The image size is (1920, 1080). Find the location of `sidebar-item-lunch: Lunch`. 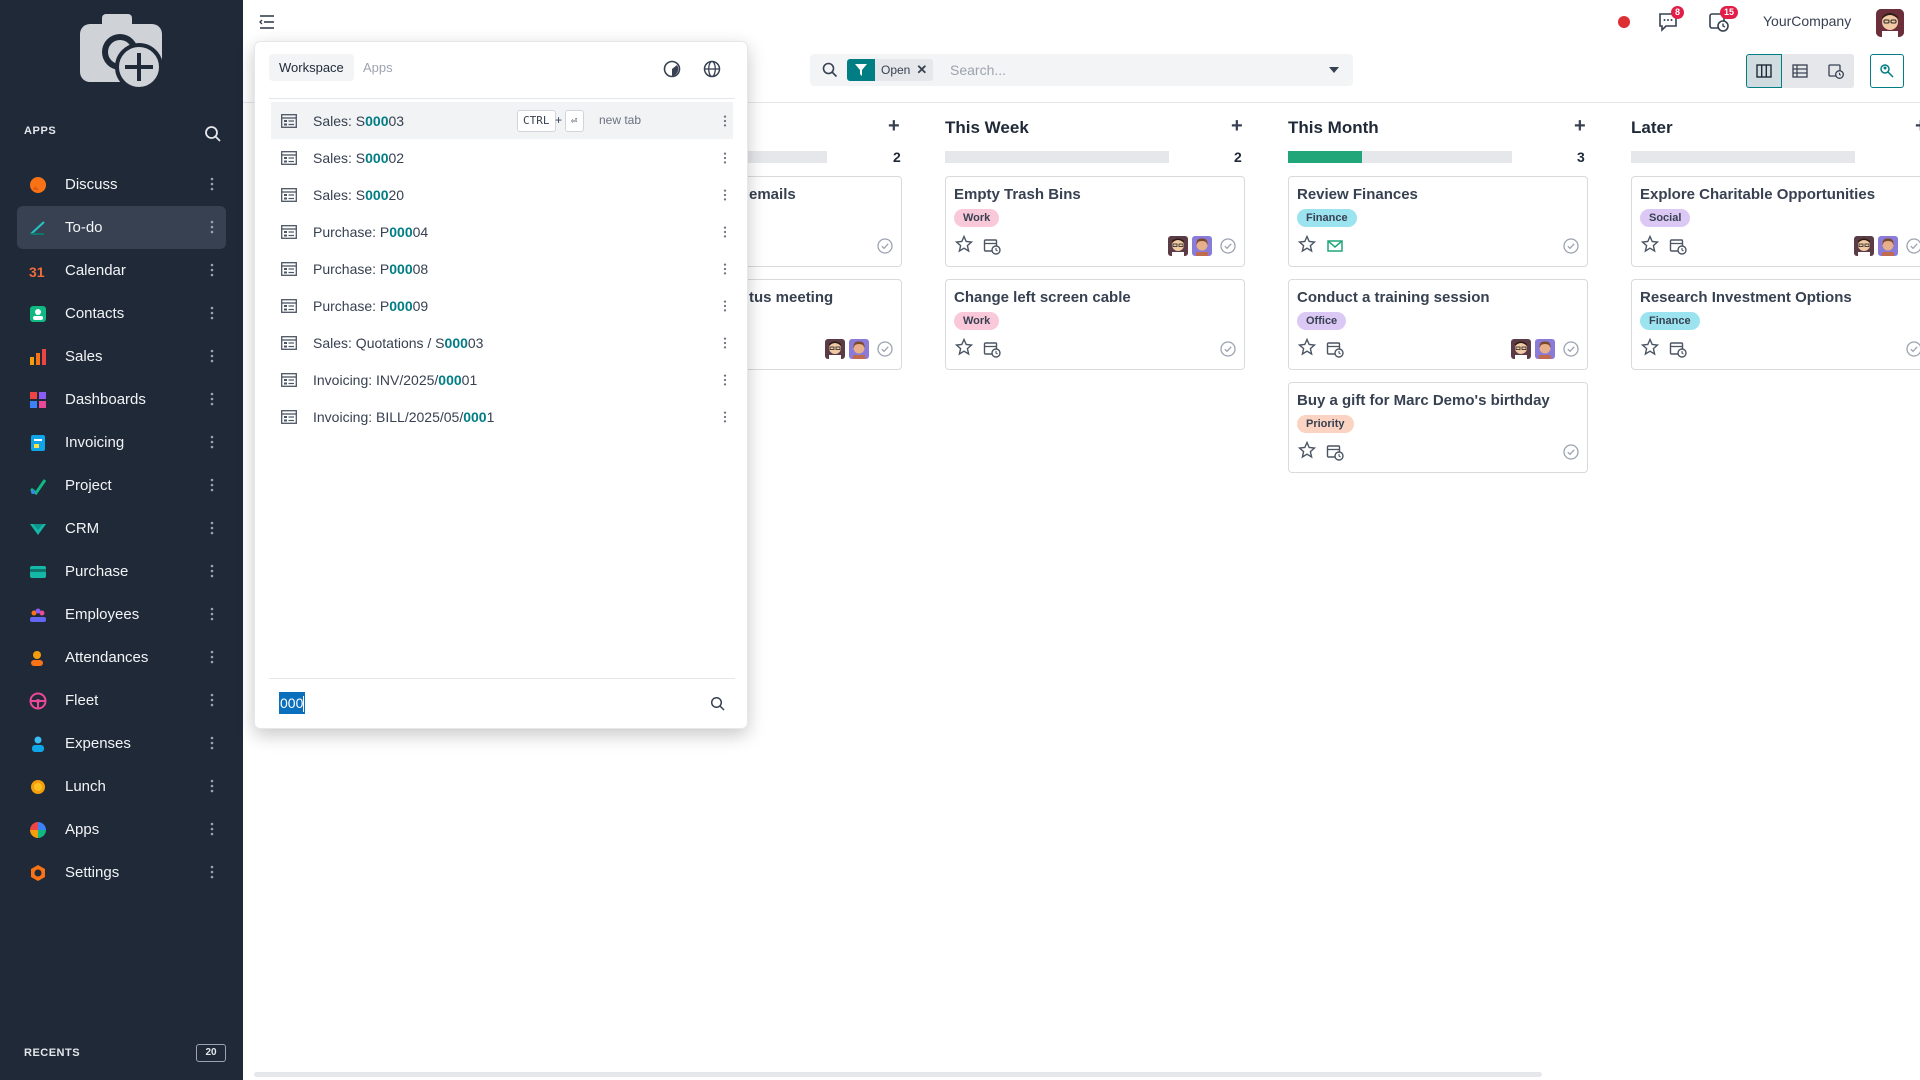

sidebar-item-lunch: Lunch is located at coordinates (121, 786).